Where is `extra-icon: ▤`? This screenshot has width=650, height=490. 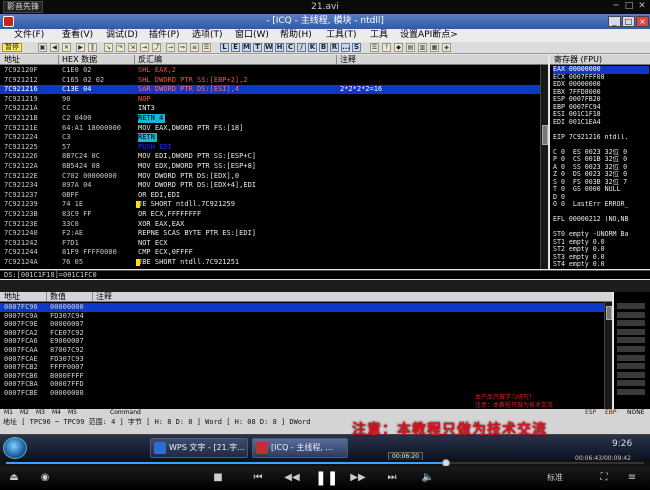
extra-icon: ▤ is located at coordinates (410, 47).